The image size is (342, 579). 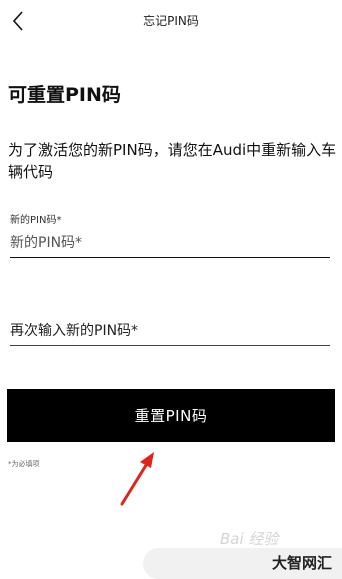 What do you see at coordinates (170, 331) in the screenshot?
I see `confirm-pin-input` at bounding box center [170, 331].